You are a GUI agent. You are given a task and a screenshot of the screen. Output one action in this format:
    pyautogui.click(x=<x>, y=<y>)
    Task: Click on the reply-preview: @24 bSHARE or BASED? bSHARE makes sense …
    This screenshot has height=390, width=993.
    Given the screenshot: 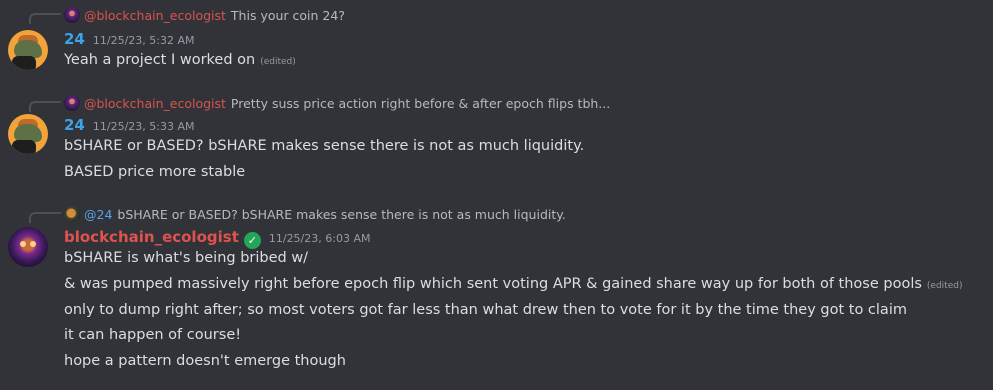 What is the action you would take?
    pyautogui.click(x=315, y=214)
    